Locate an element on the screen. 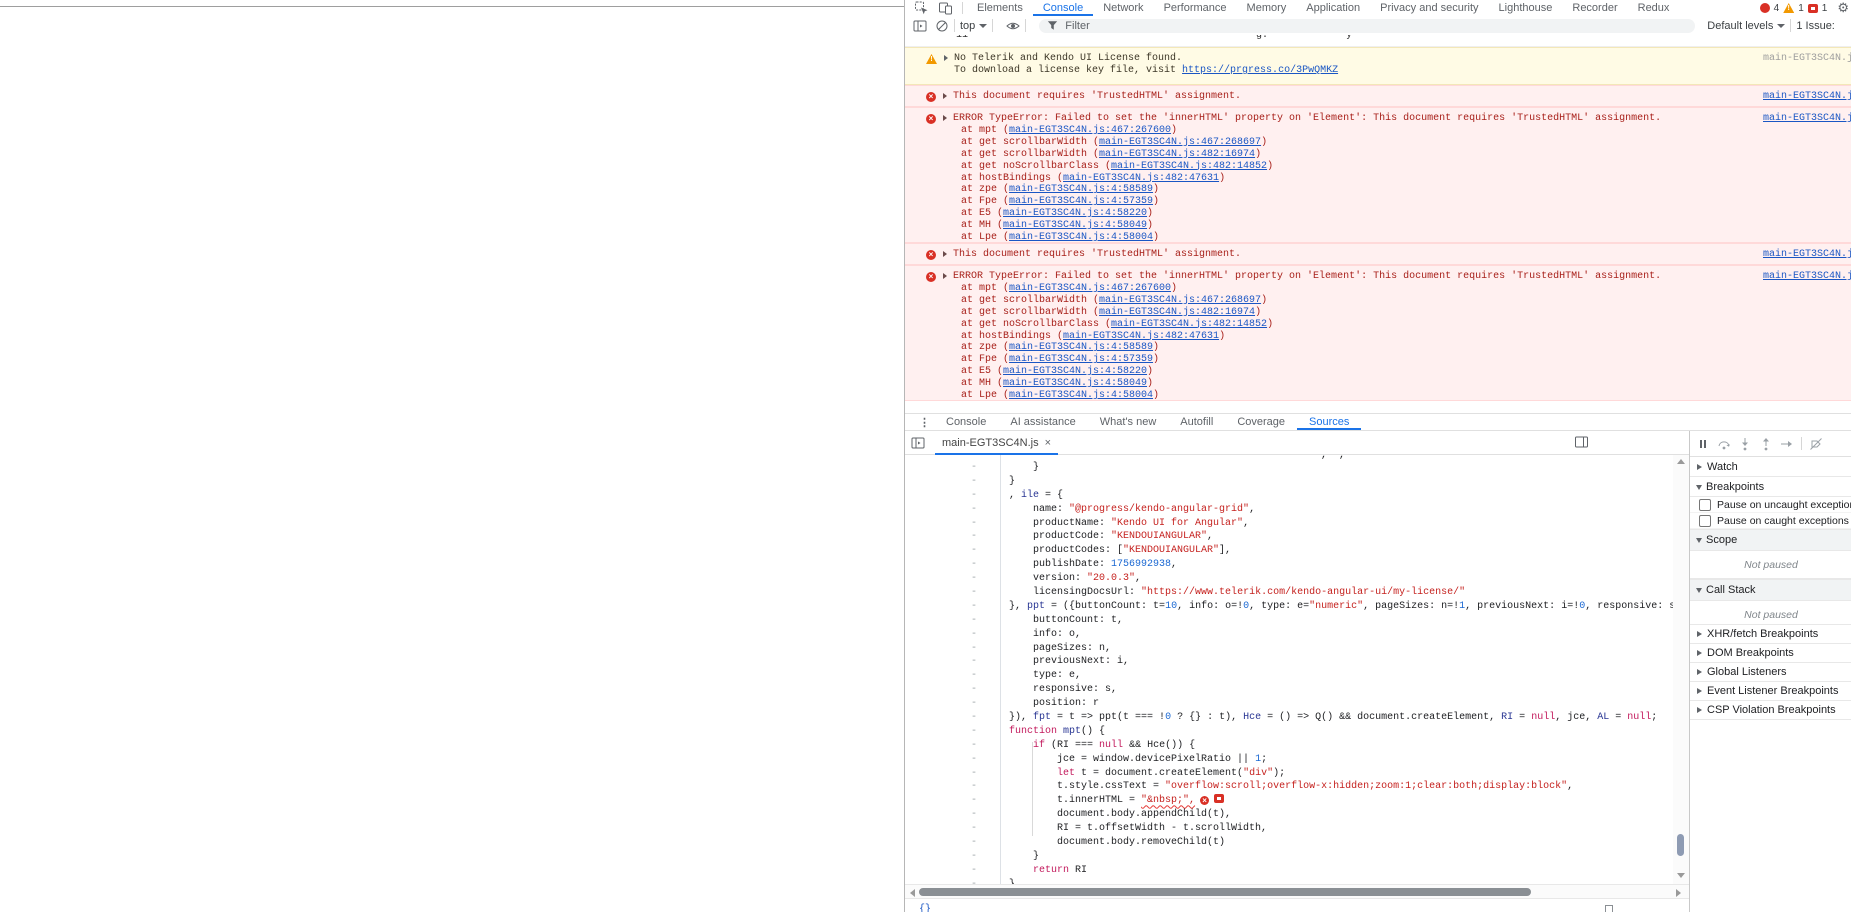 This screenshot has width=1851, height=912. device-toolbar-icon is located at coordinates (945, 8).